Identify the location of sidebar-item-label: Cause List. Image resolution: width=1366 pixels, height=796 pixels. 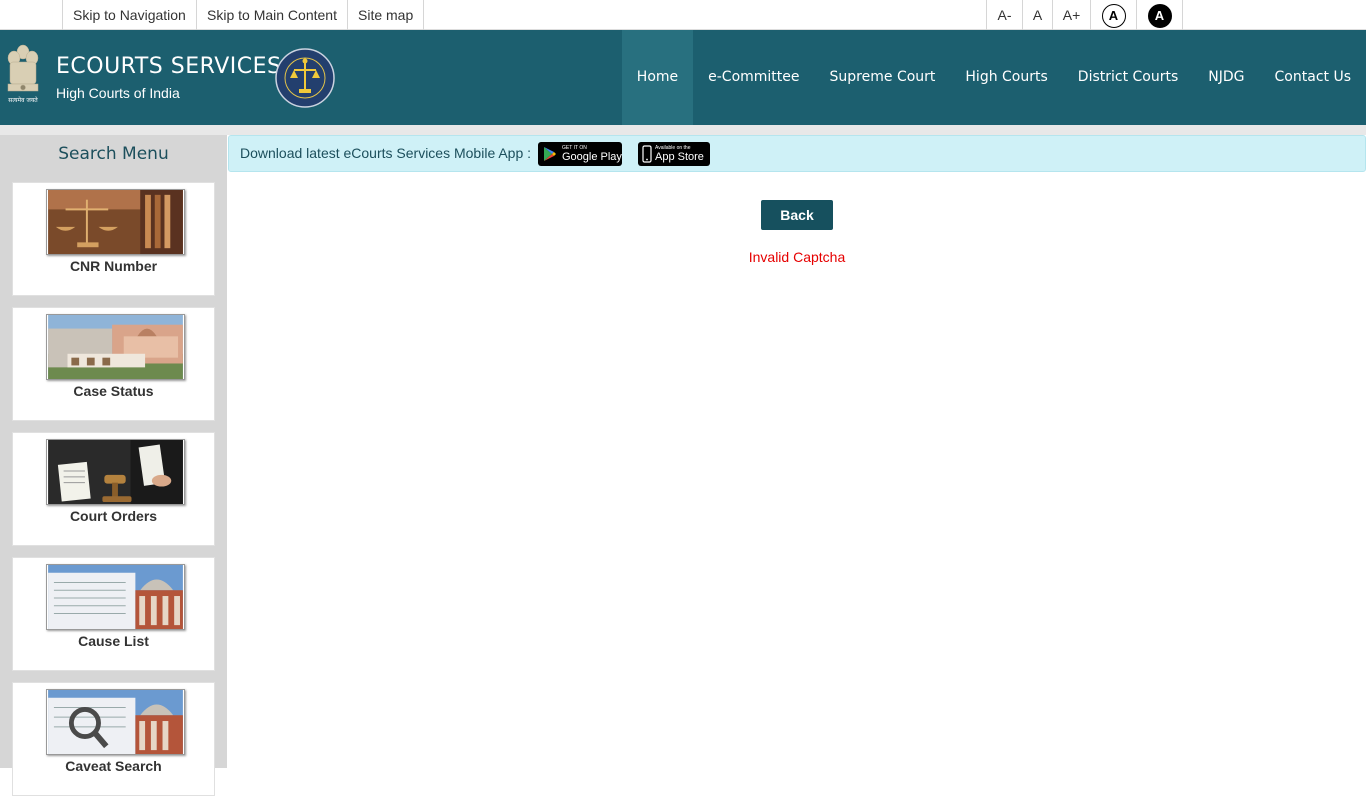
(113, 641).